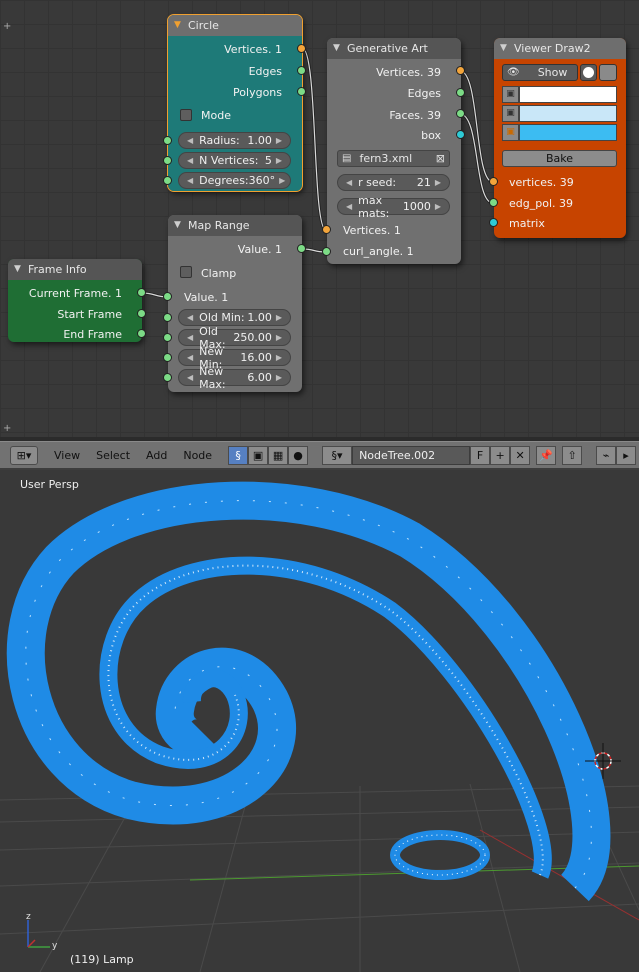 Image resolution: width=639 pixels, height=972 pixels. What do you see at coordinates (393, 207) in the screenshot?
I see `max-mats-field: ◀ max mats: 1000 ▶` at bounding box center [393, 207].